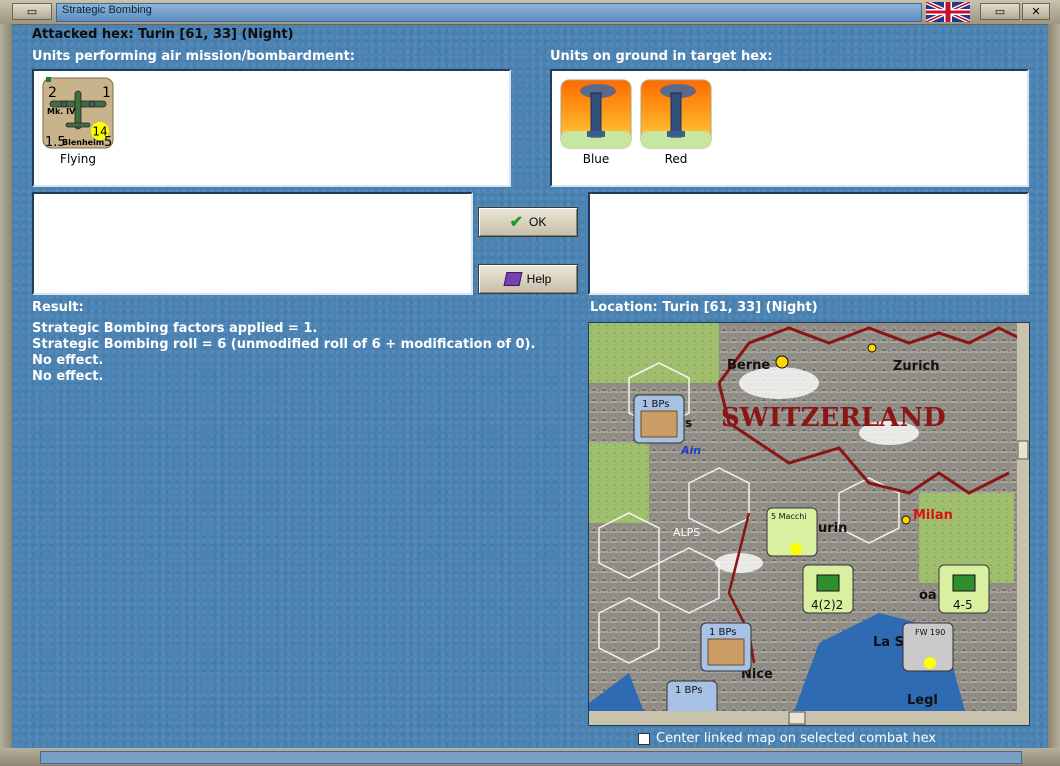 Image resolution: width=1060 pixels, height=766 pixels. What do you see at coordinates (68, 360) in the screenshot?
I see `result-line-3: No effect.` at bounding box center [68, 360].